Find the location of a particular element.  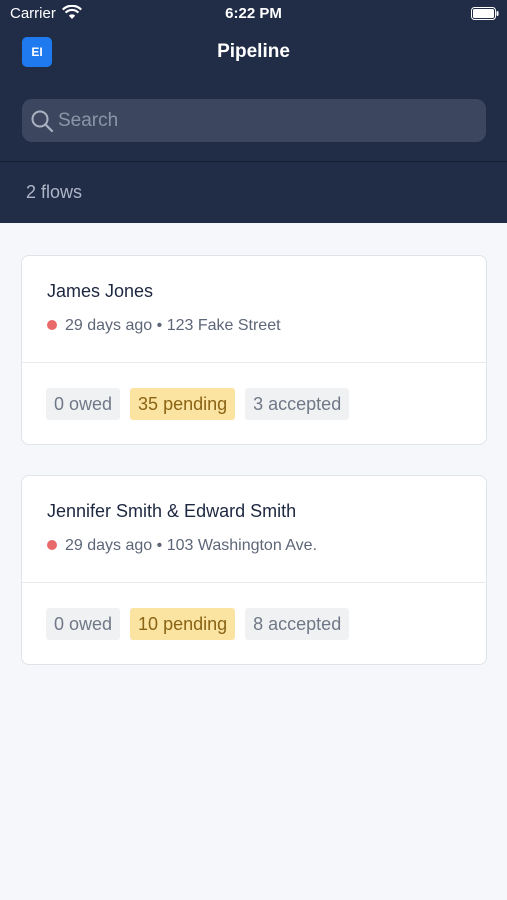

header-divider is located at coordinates (253, 161).